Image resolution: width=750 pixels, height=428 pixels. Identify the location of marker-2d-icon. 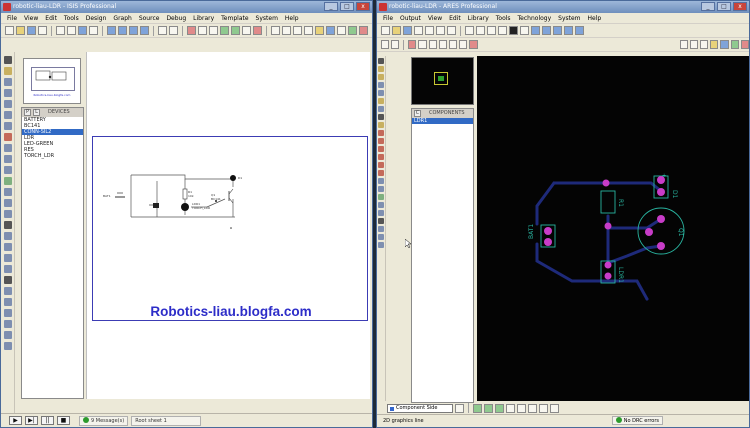
(381, 237).